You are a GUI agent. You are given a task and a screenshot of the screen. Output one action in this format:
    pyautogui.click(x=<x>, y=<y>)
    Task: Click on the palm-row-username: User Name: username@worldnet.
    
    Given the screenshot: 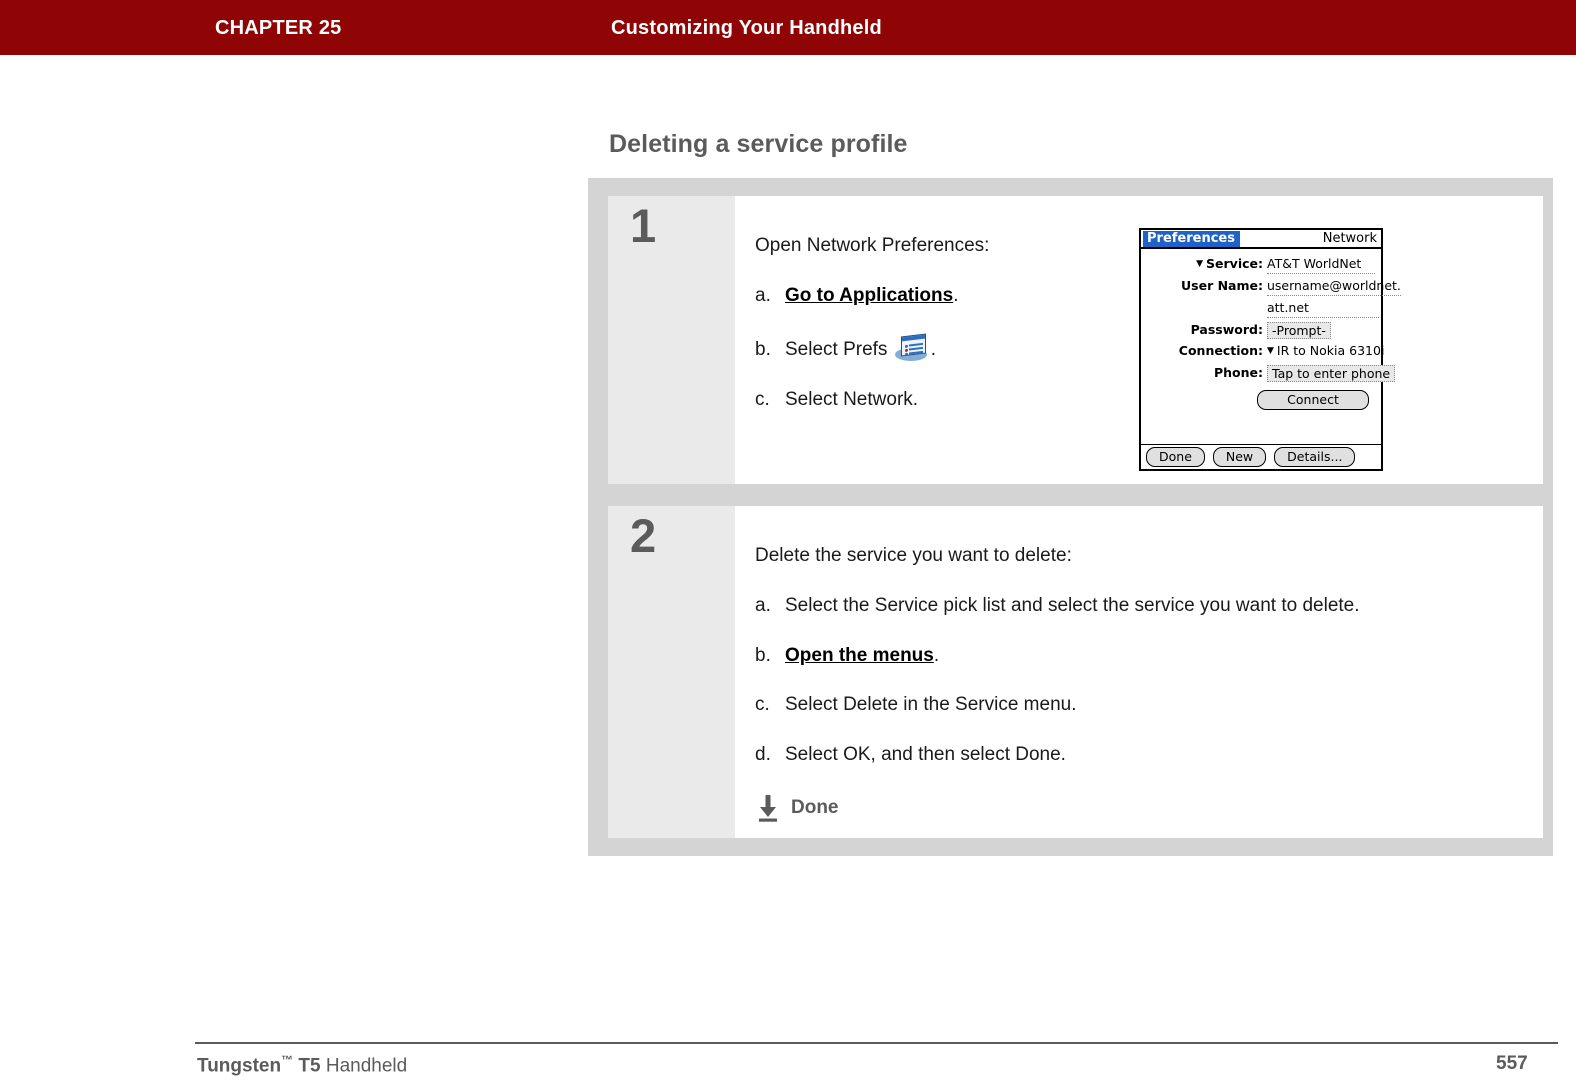 What is the action you would take?
    pyautogui.click(x=1271, y=287)
    